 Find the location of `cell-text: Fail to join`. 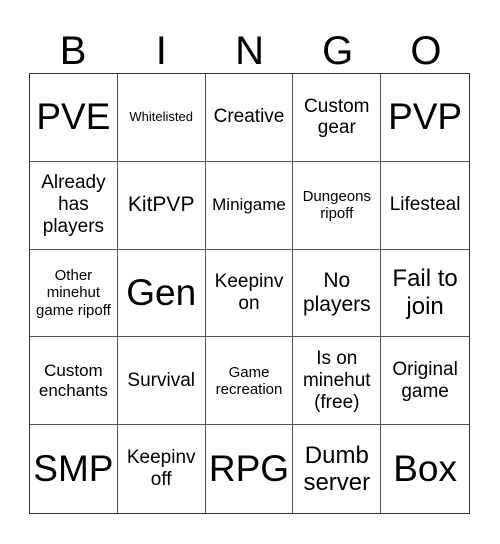

cell-text: Fail to join is located at coordinates (425, 292).